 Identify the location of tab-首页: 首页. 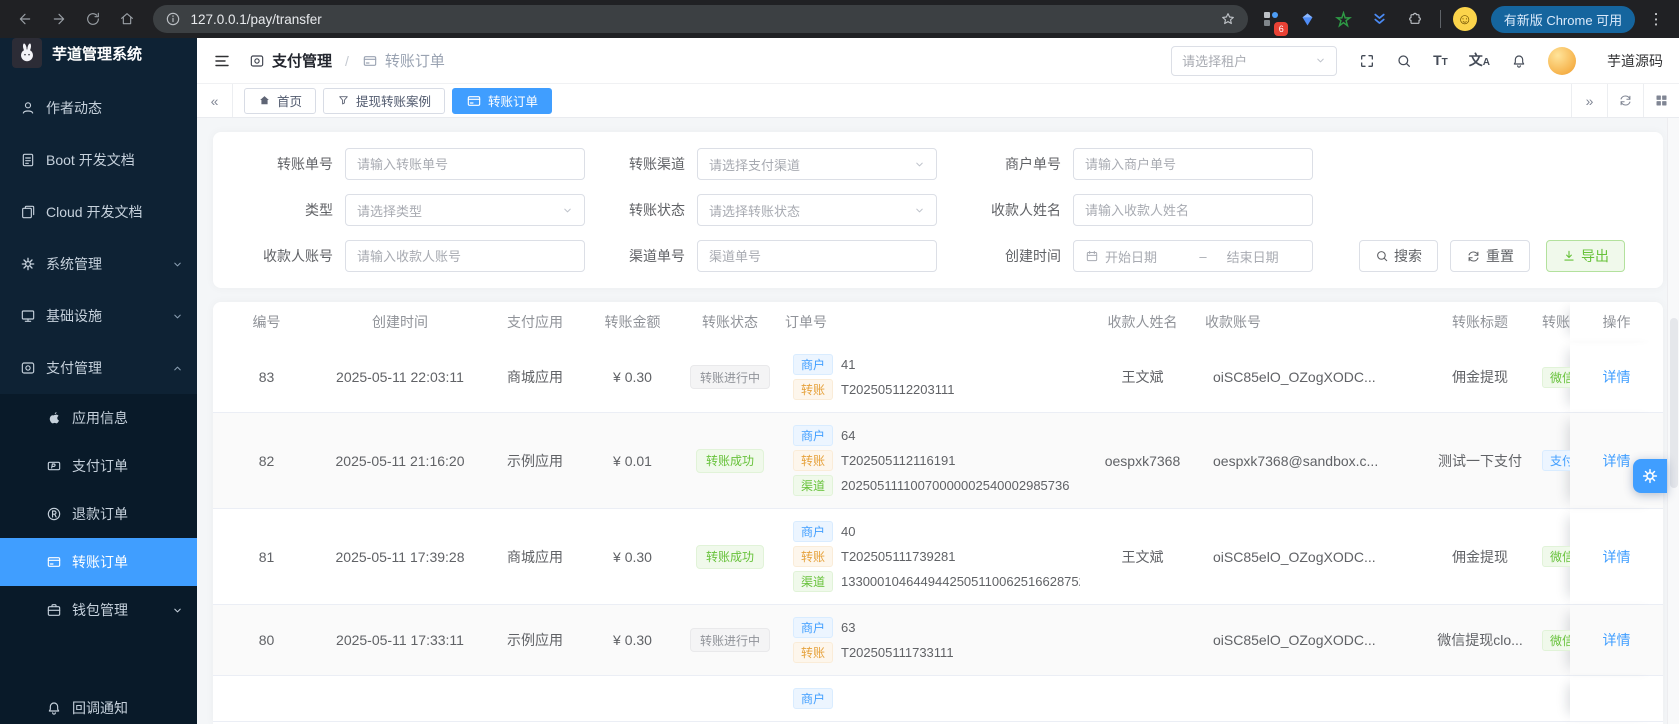
(280, 100).